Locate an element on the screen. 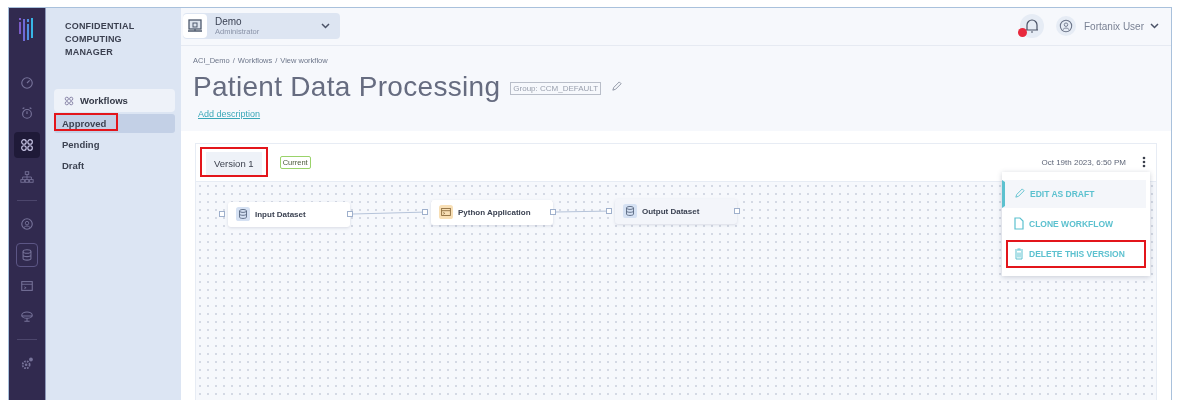  account-name: Demo is located at coordinates (229, 22).